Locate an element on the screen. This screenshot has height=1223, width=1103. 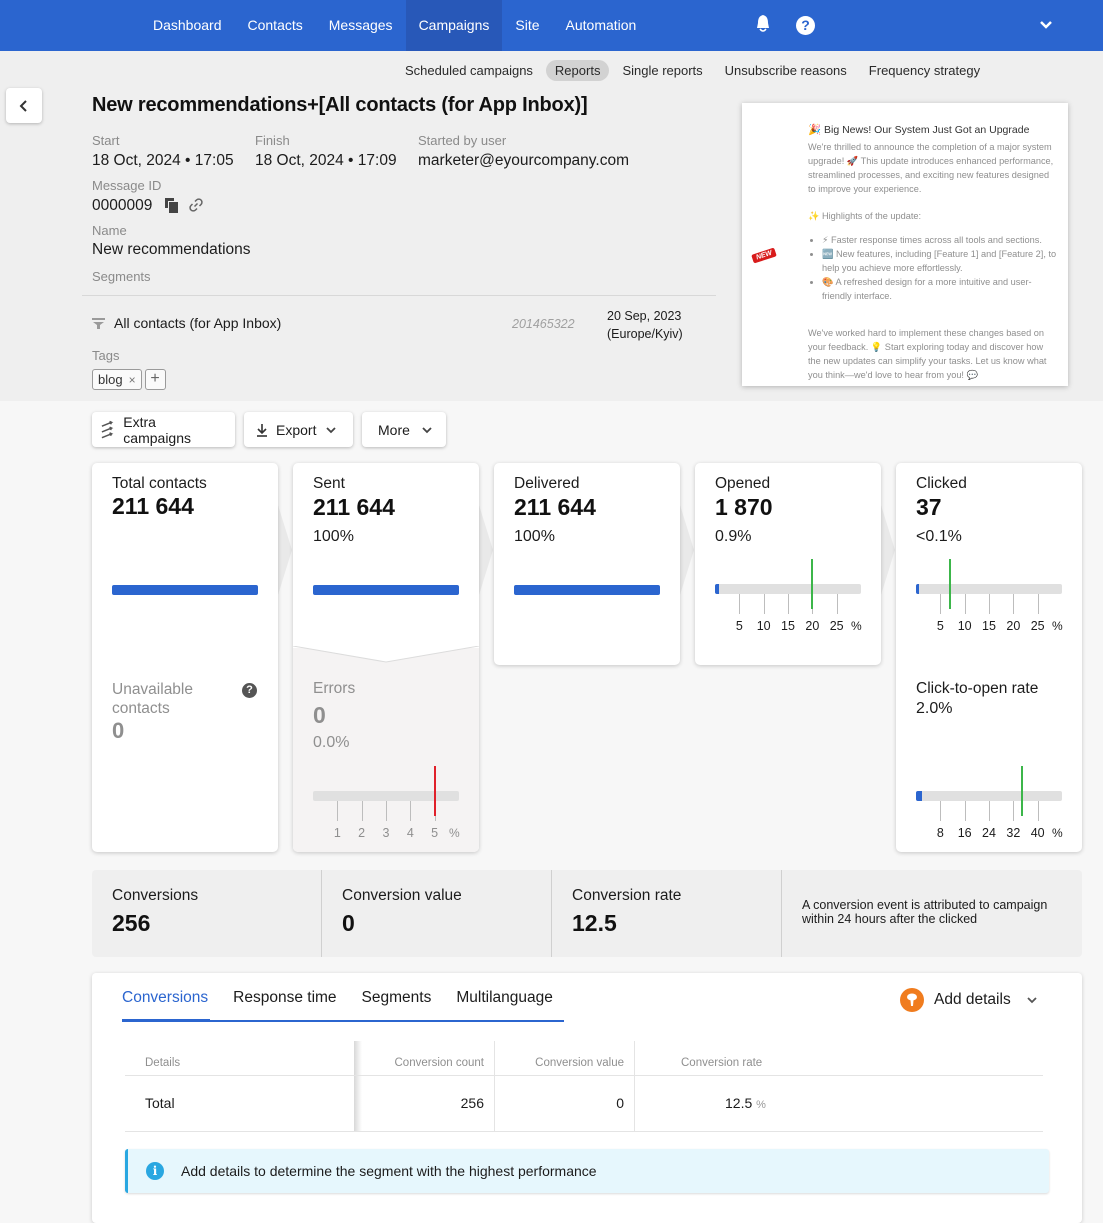
extra-campaigns-icon is located at coordinates (107, 429).